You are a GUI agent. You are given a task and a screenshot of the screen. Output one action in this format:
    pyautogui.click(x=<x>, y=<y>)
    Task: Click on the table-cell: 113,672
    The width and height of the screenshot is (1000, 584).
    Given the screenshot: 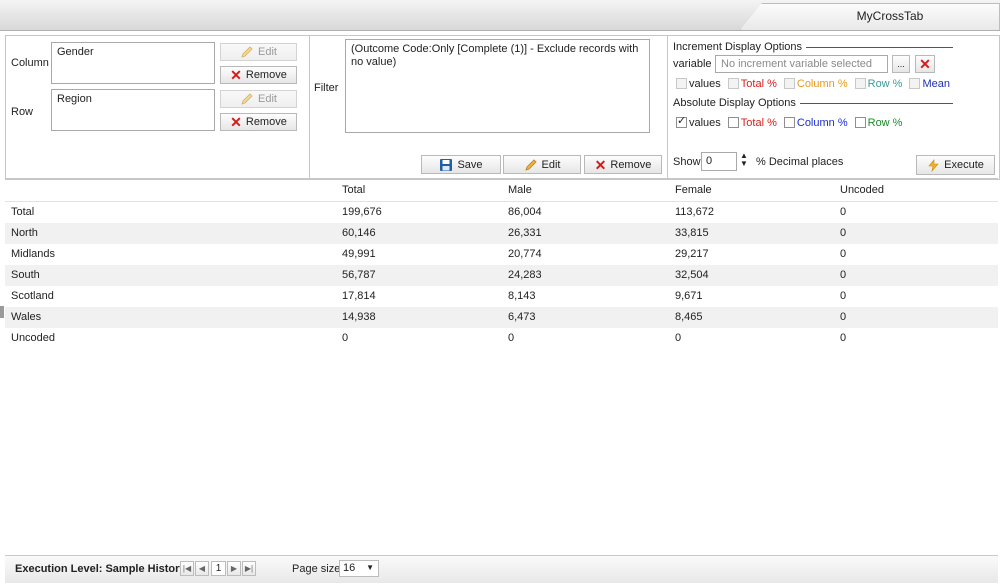 What is the action you would take?
    pyautogui.click(x=694, y=212)
    